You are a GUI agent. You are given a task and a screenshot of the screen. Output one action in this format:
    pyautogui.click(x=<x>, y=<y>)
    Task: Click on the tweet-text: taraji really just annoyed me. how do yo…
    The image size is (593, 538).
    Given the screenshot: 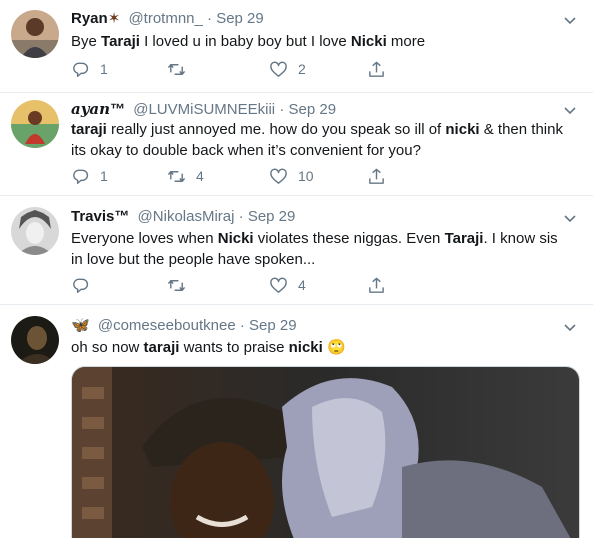 What is the action you would take?
    pyautogui.click(x=317, y=140)
    